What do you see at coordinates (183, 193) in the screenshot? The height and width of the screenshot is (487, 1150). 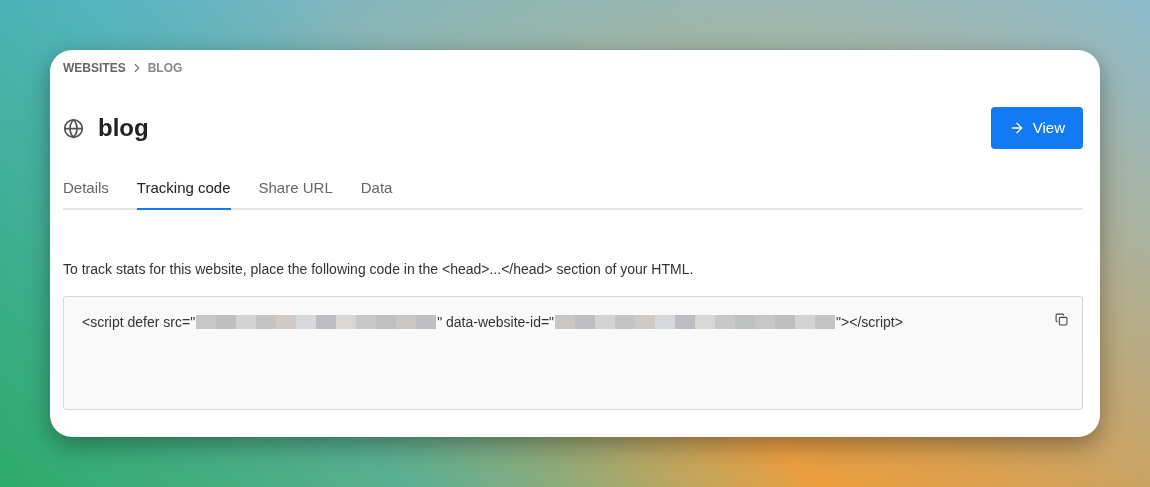 I see `tab: Tracking code` at bounding box center [183, 193].